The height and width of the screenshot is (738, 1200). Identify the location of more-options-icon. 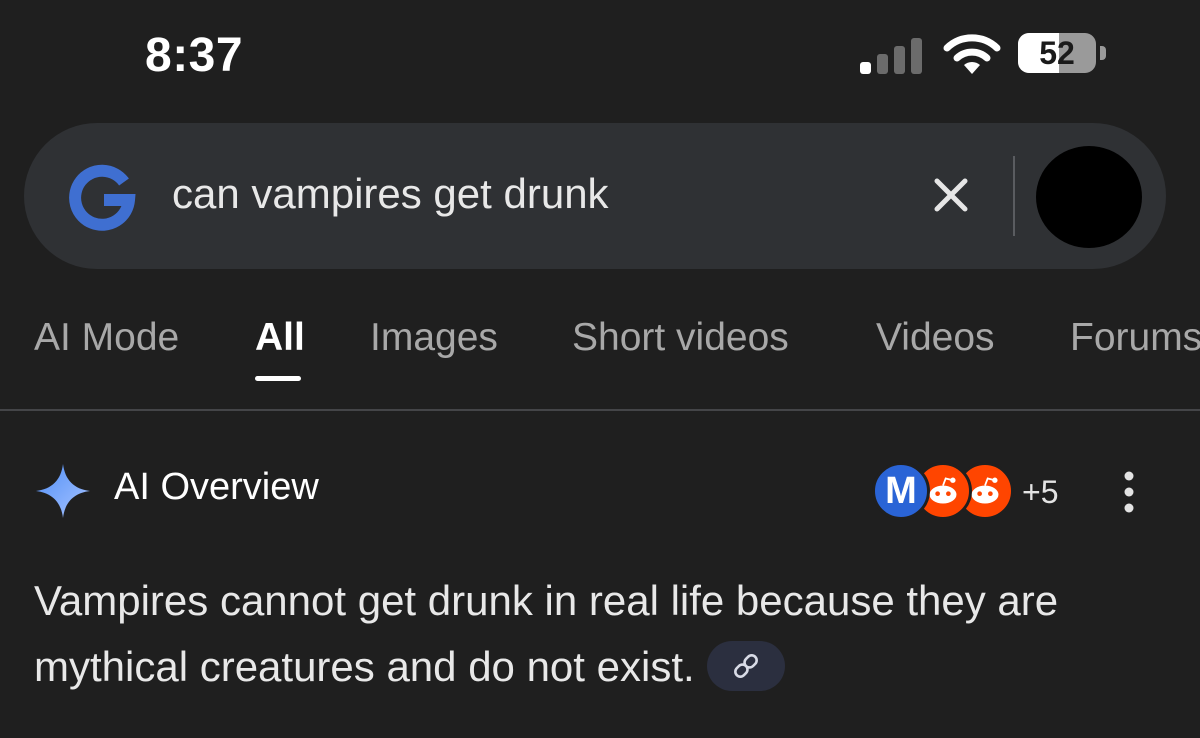
(1129, 492).